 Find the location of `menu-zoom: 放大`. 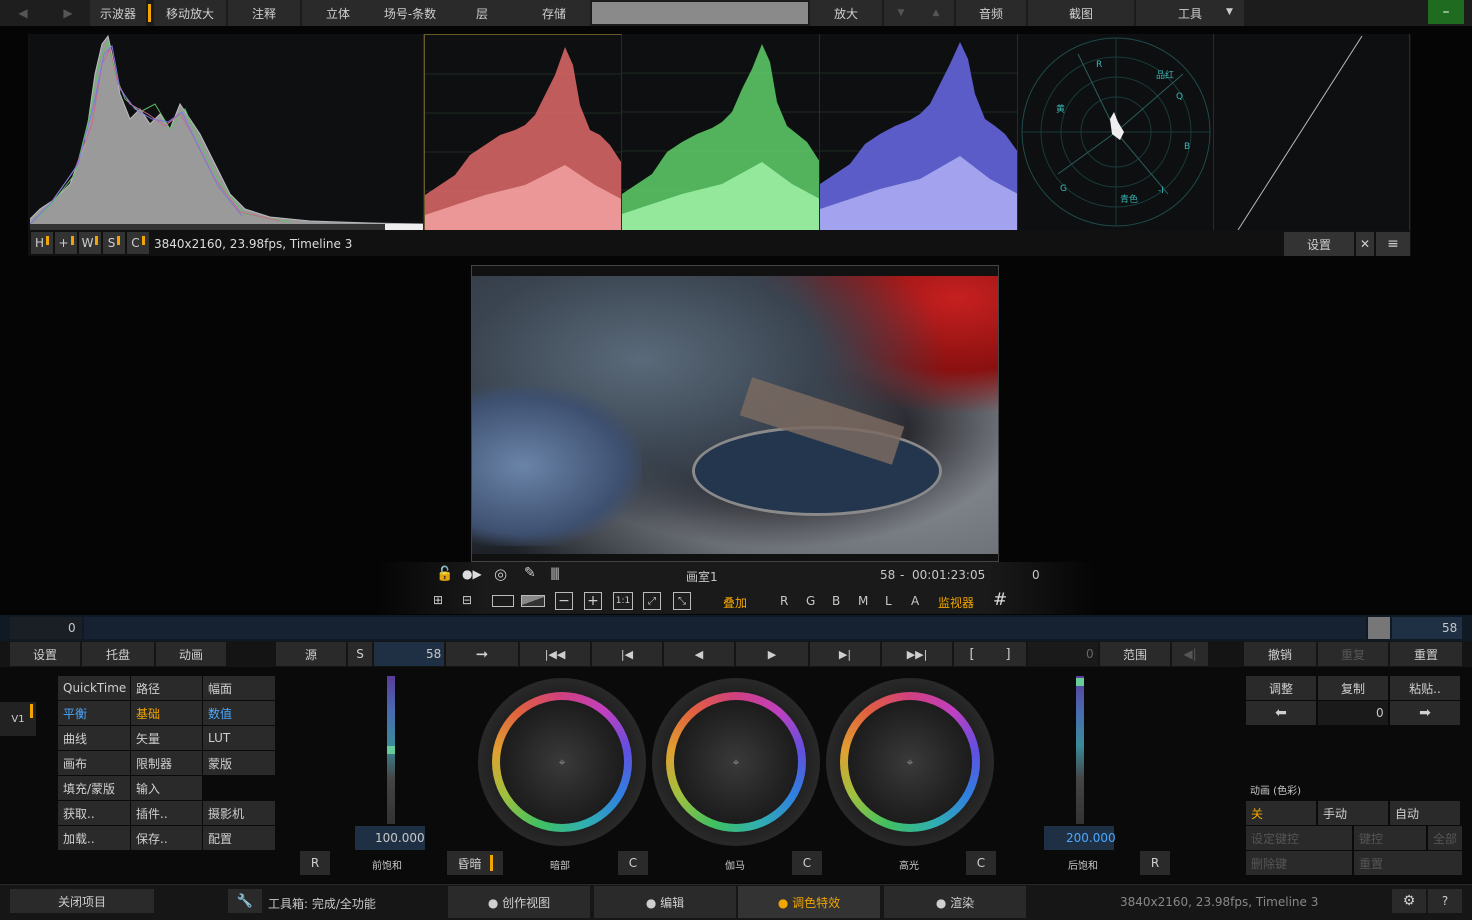

menu-zoom: 放大 is located at coordinates (846, 13).